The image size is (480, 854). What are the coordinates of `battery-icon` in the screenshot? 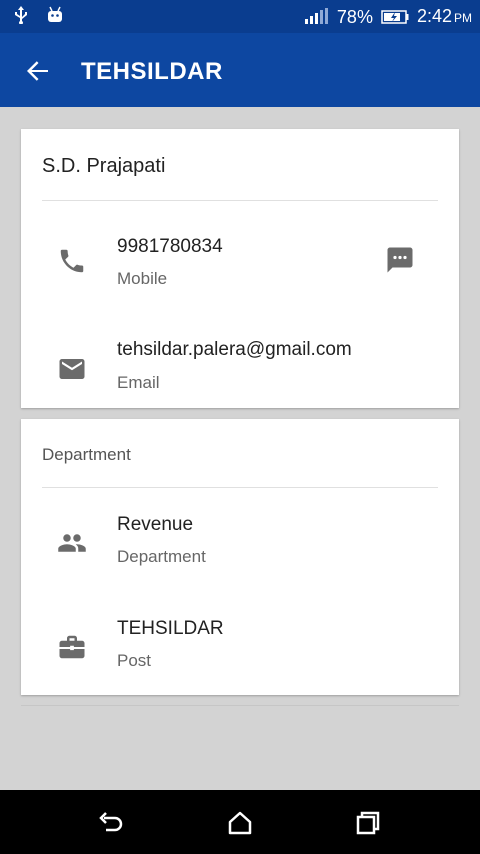 It's located at (395, 16).